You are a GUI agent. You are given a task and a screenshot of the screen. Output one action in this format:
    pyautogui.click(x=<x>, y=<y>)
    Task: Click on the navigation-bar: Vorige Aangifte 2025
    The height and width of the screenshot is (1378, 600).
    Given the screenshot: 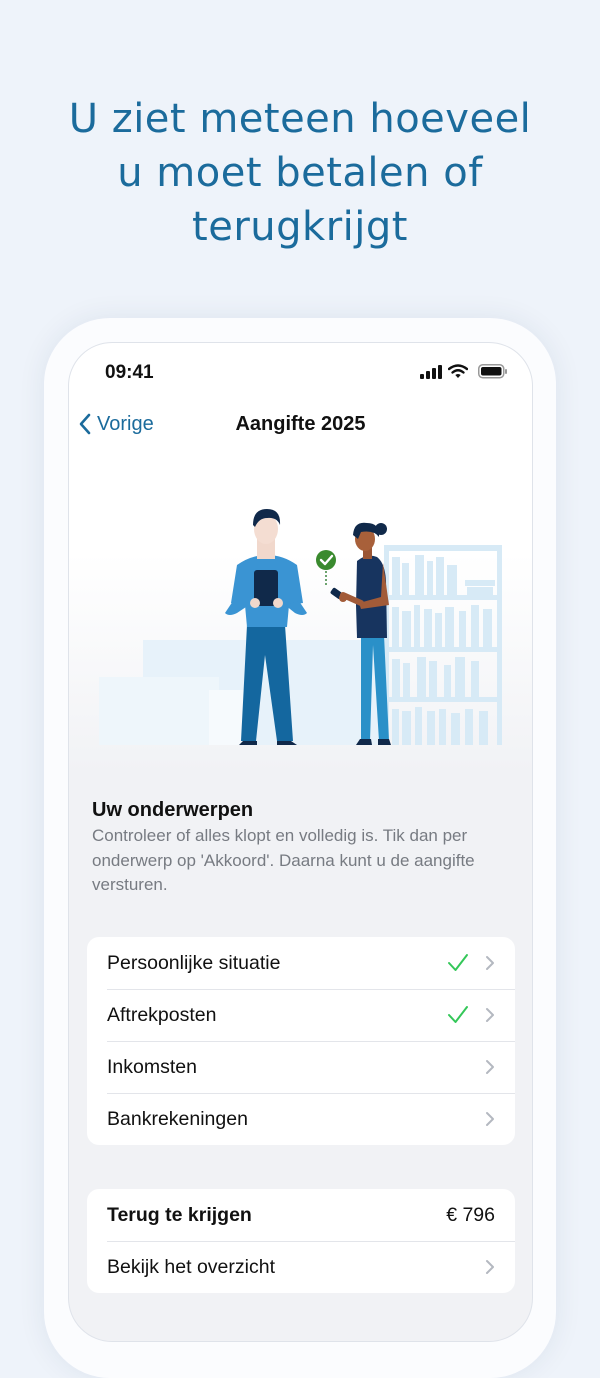 What is the action you would take?
    pyautogui.click(x=300, y=425)
    